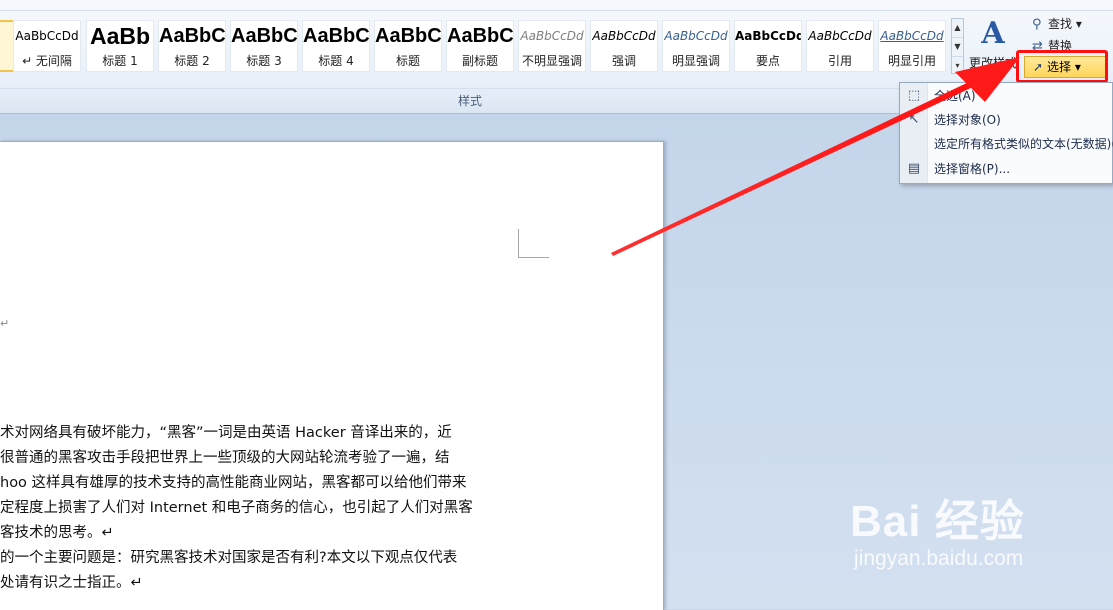 The image size is (1113, 610). I want to click on ribbon-topline, so click(556, 10).